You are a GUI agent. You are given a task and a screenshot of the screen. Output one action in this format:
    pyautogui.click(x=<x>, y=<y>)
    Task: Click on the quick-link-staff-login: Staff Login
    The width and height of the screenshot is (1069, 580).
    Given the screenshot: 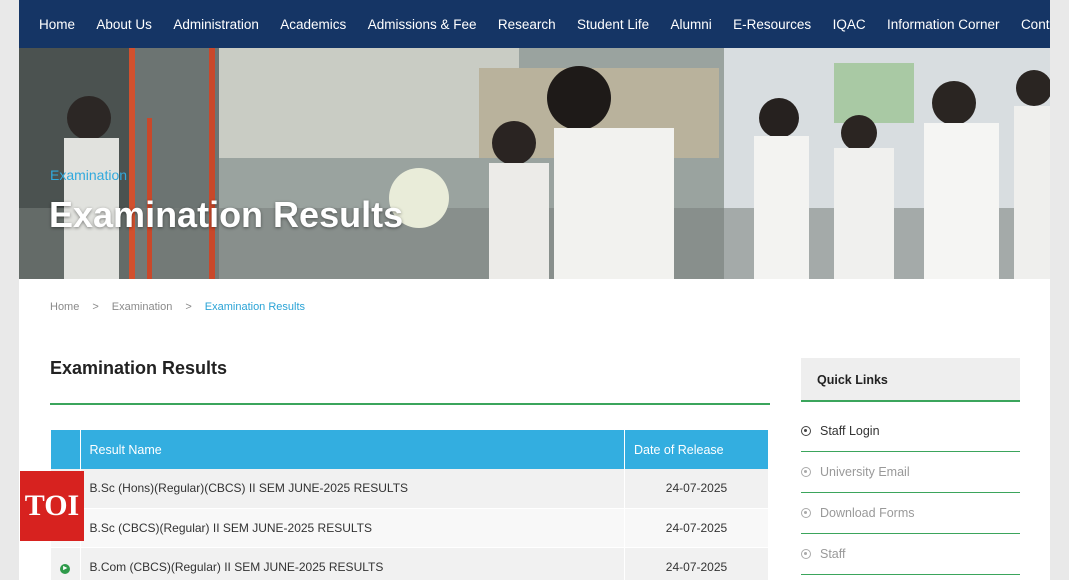 What is the action you would take?
    pyautogui.click(x=910, y=431)
    